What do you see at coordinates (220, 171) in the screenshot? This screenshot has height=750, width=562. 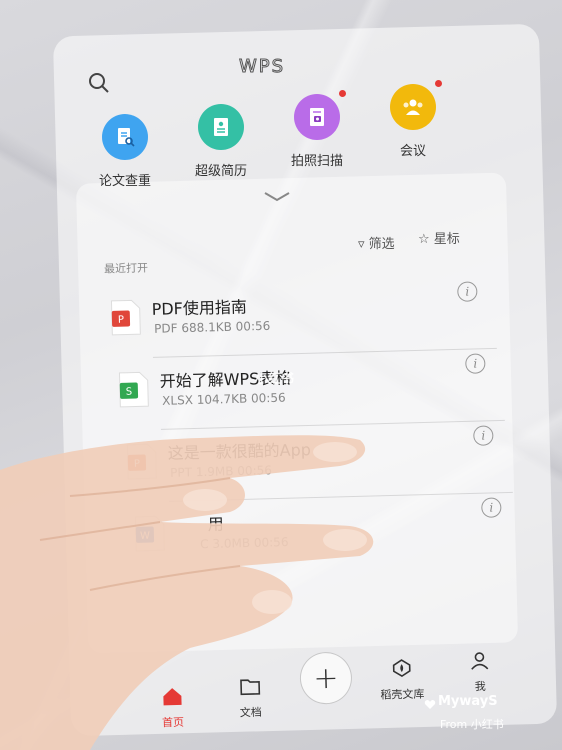 I see `app-label: 超级简历` at bounding box center [220, 171].